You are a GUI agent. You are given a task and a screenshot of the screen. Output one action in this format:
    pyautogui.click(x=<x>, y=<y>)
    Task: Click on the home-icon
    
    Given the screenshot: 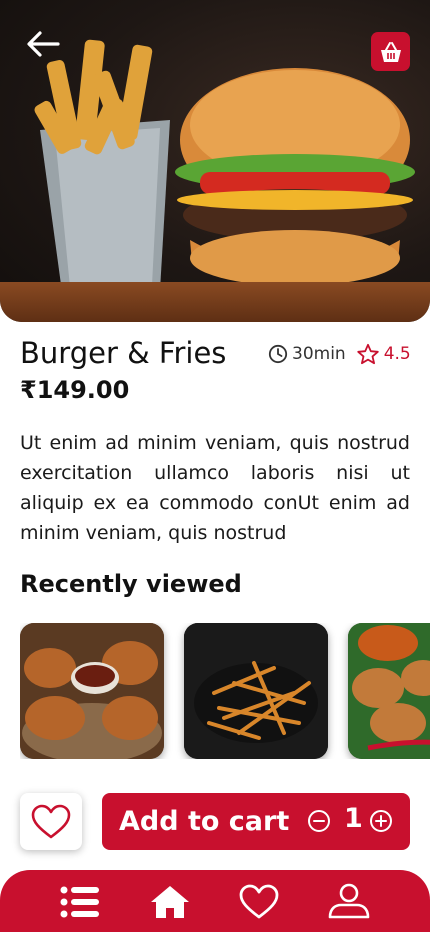 What is the action you would take?
    pyautogui.click(x=170, y=902)
    